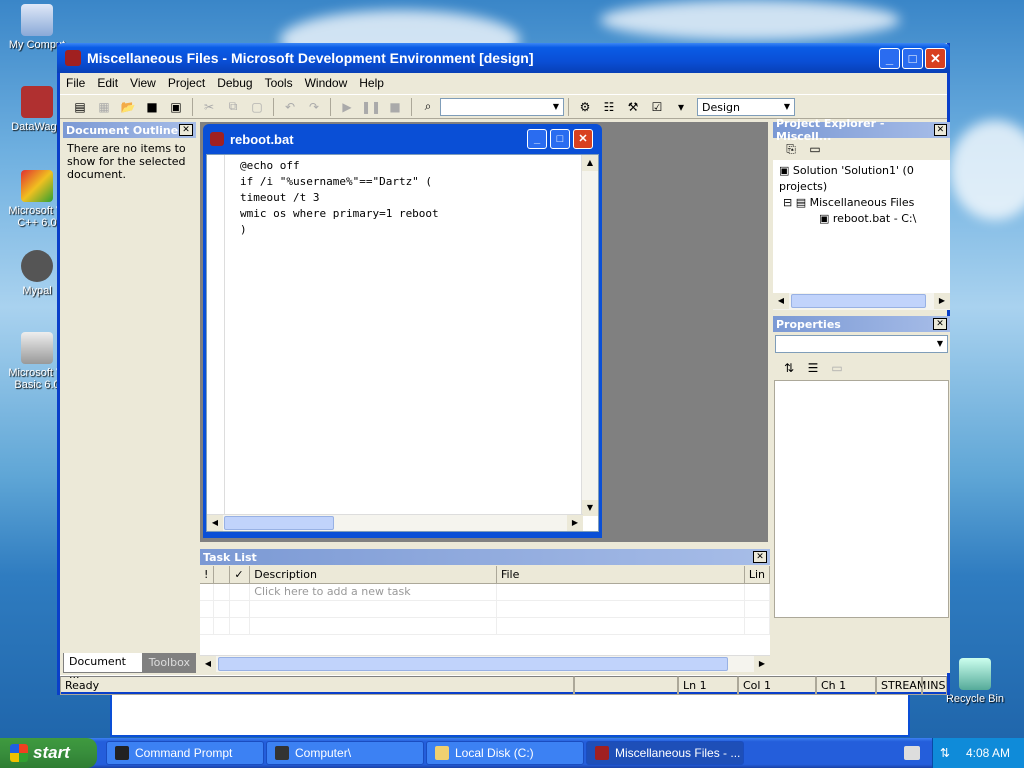 Image resolution: width=1024 pixels, height=768 pixels. I want to click on toolbox-icon: ⚒, so click(633, 107).